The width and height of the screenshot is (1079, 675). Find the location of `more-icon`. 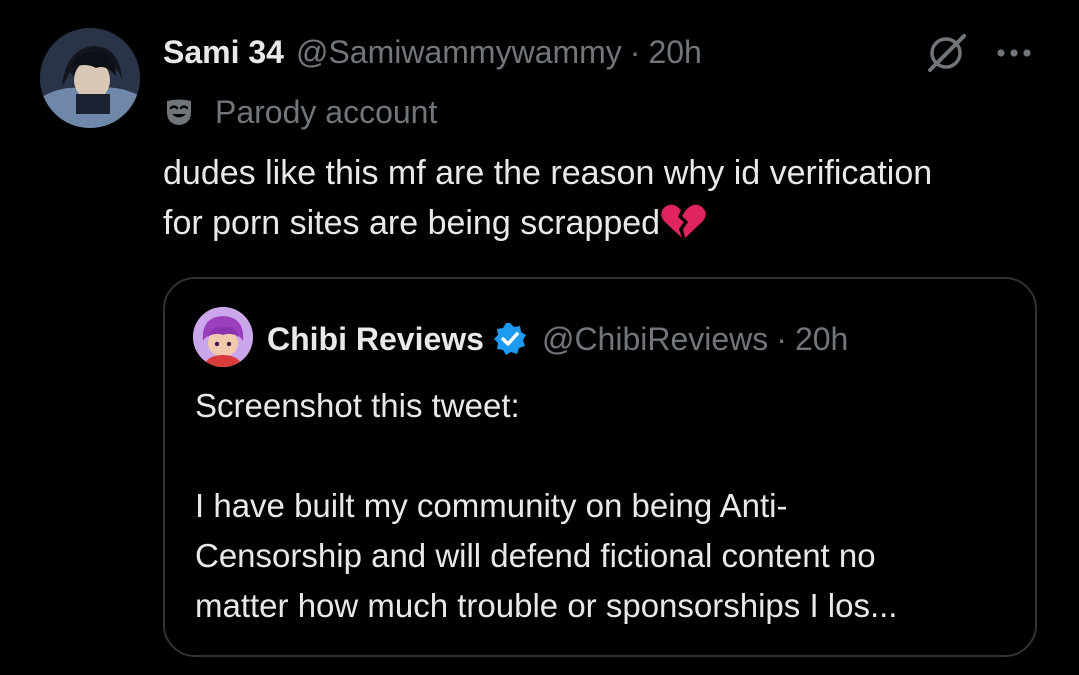

more-icon is located at coordinates (1014, 53).